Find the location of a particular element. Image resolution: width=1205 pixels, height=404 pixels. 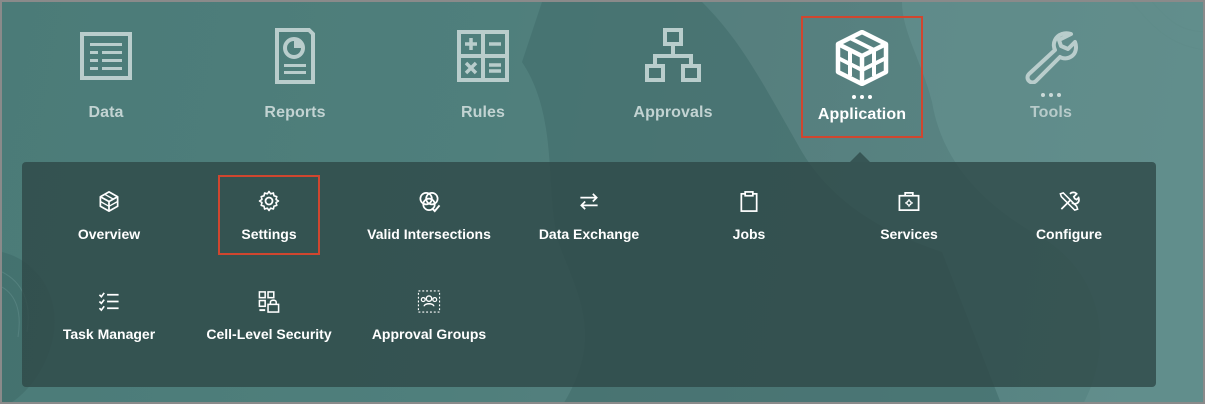

nav-tile-application: Application is located at coordinates (862, 77).